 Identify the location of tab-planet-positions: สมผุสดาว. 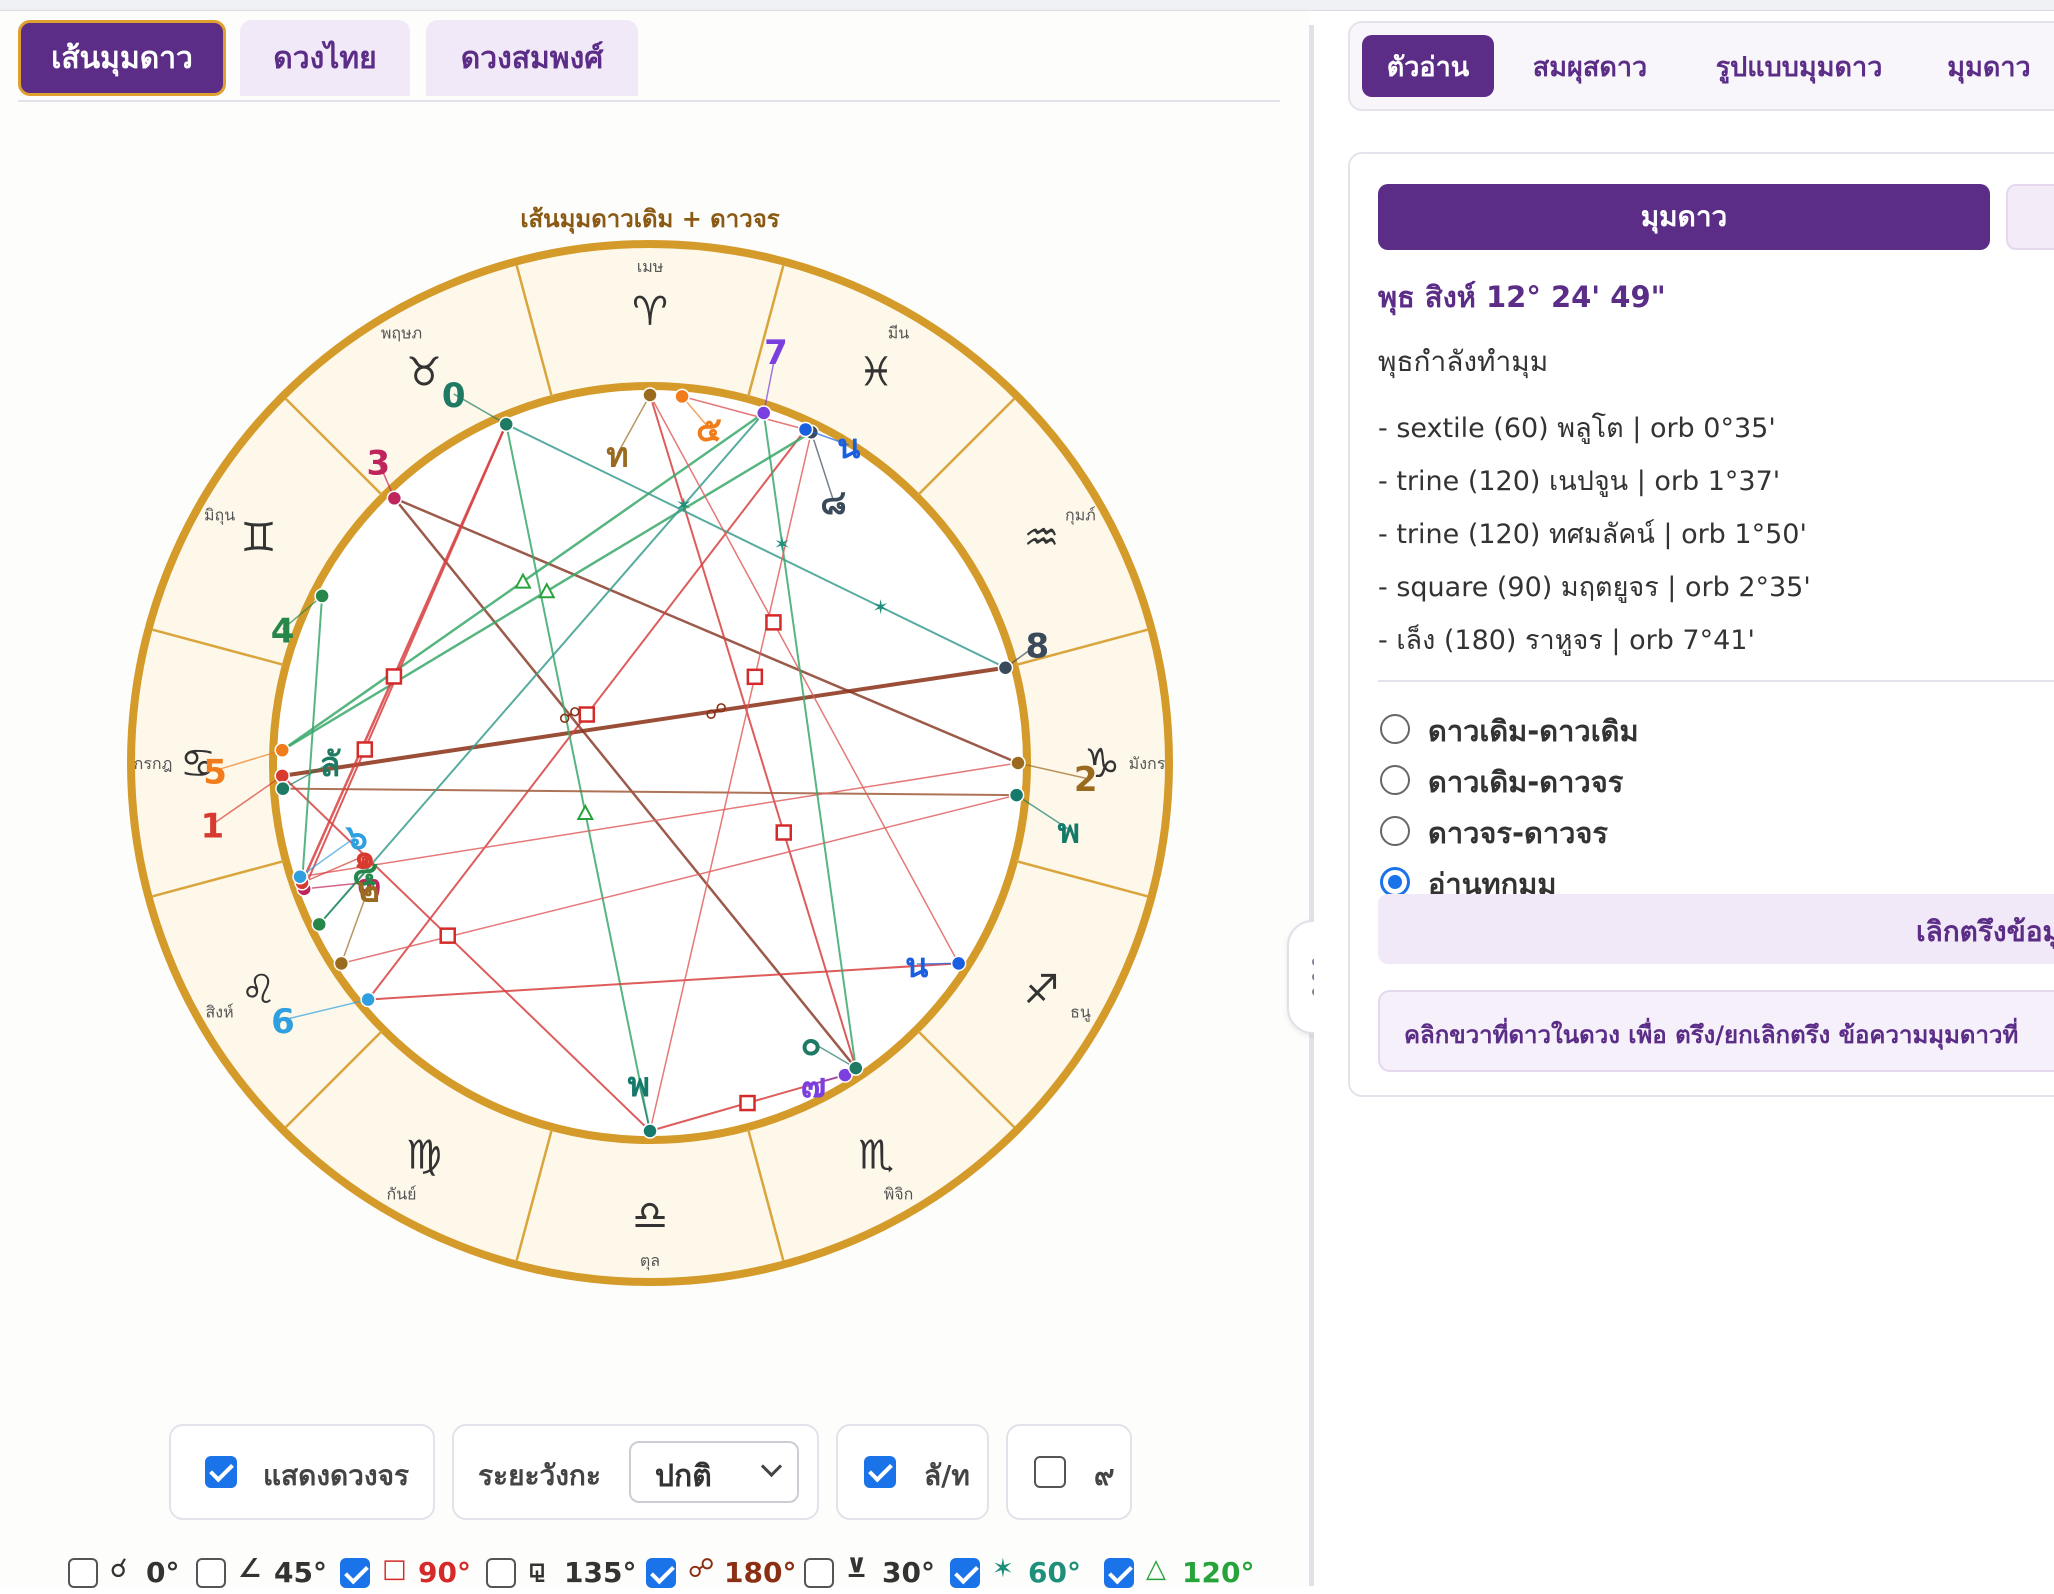
(1590, 66).